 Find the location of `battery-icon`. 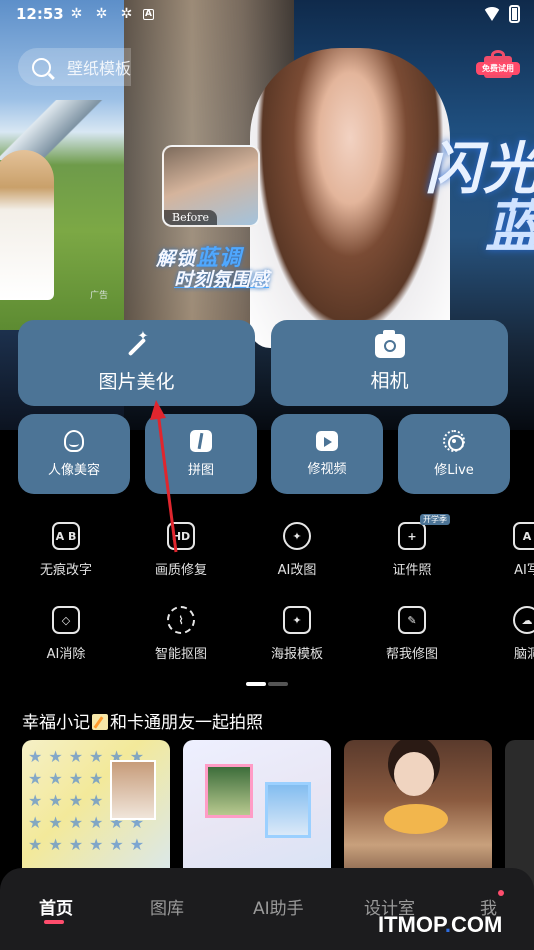

battery-icon is located at coordinates (514, 14).